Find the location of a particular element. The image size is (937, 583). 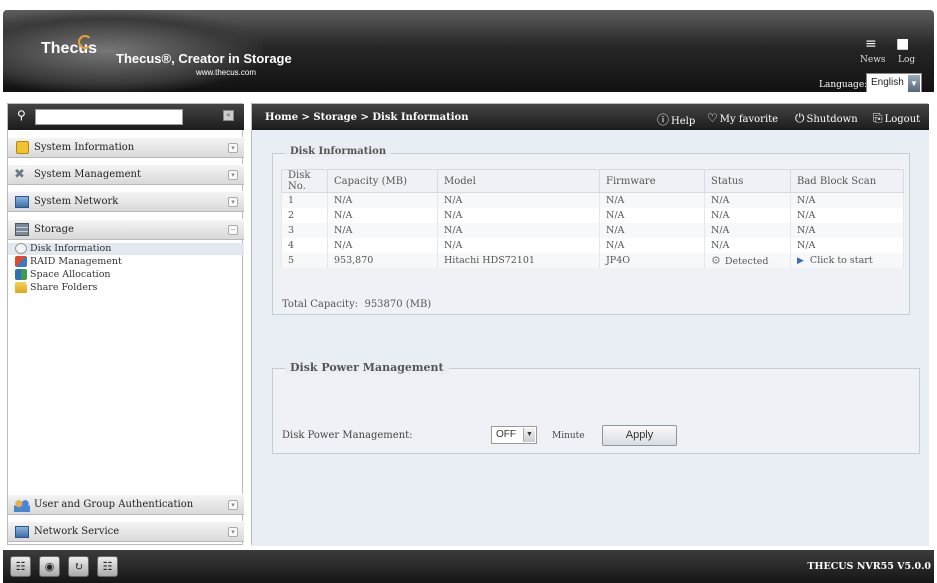

sidebar-item-storage: Storage − is located at coordinates (126, 229).